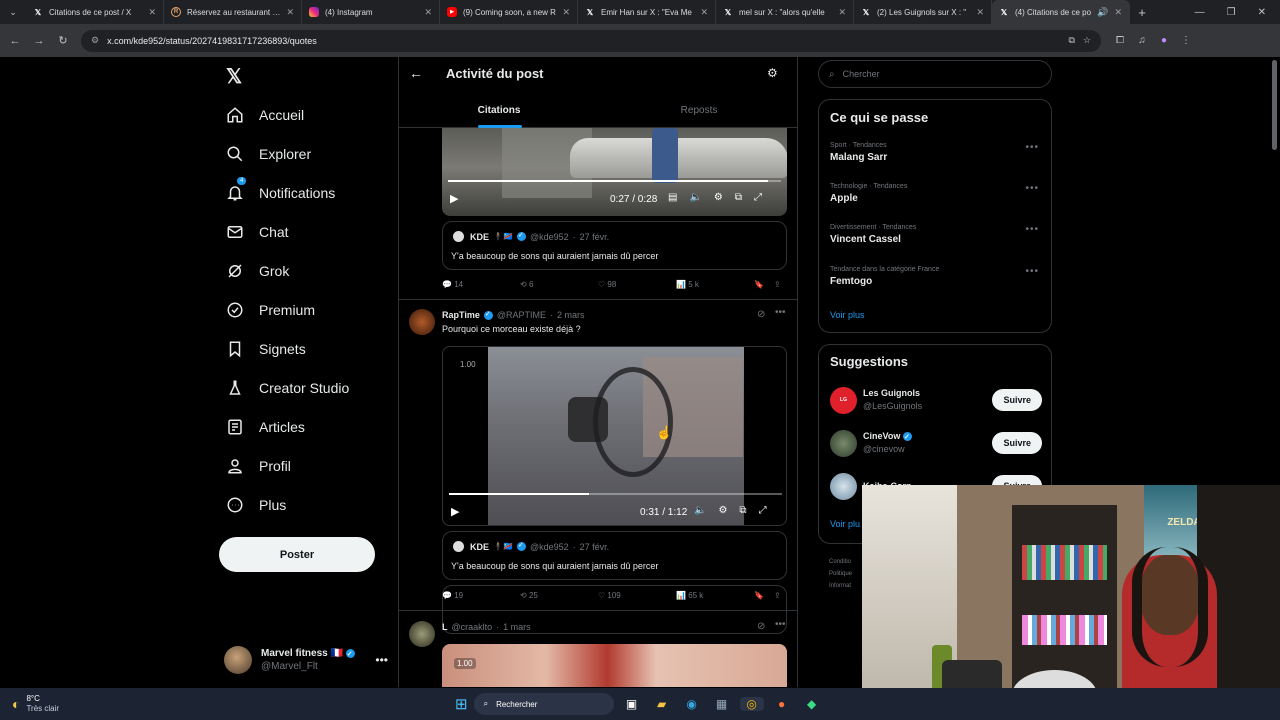 The height and width of the screenshot is (720, 1280). Describe the element at coordinates (1071, 40) in the screenshot. I see `install-app-icon: ⧉` at that location.